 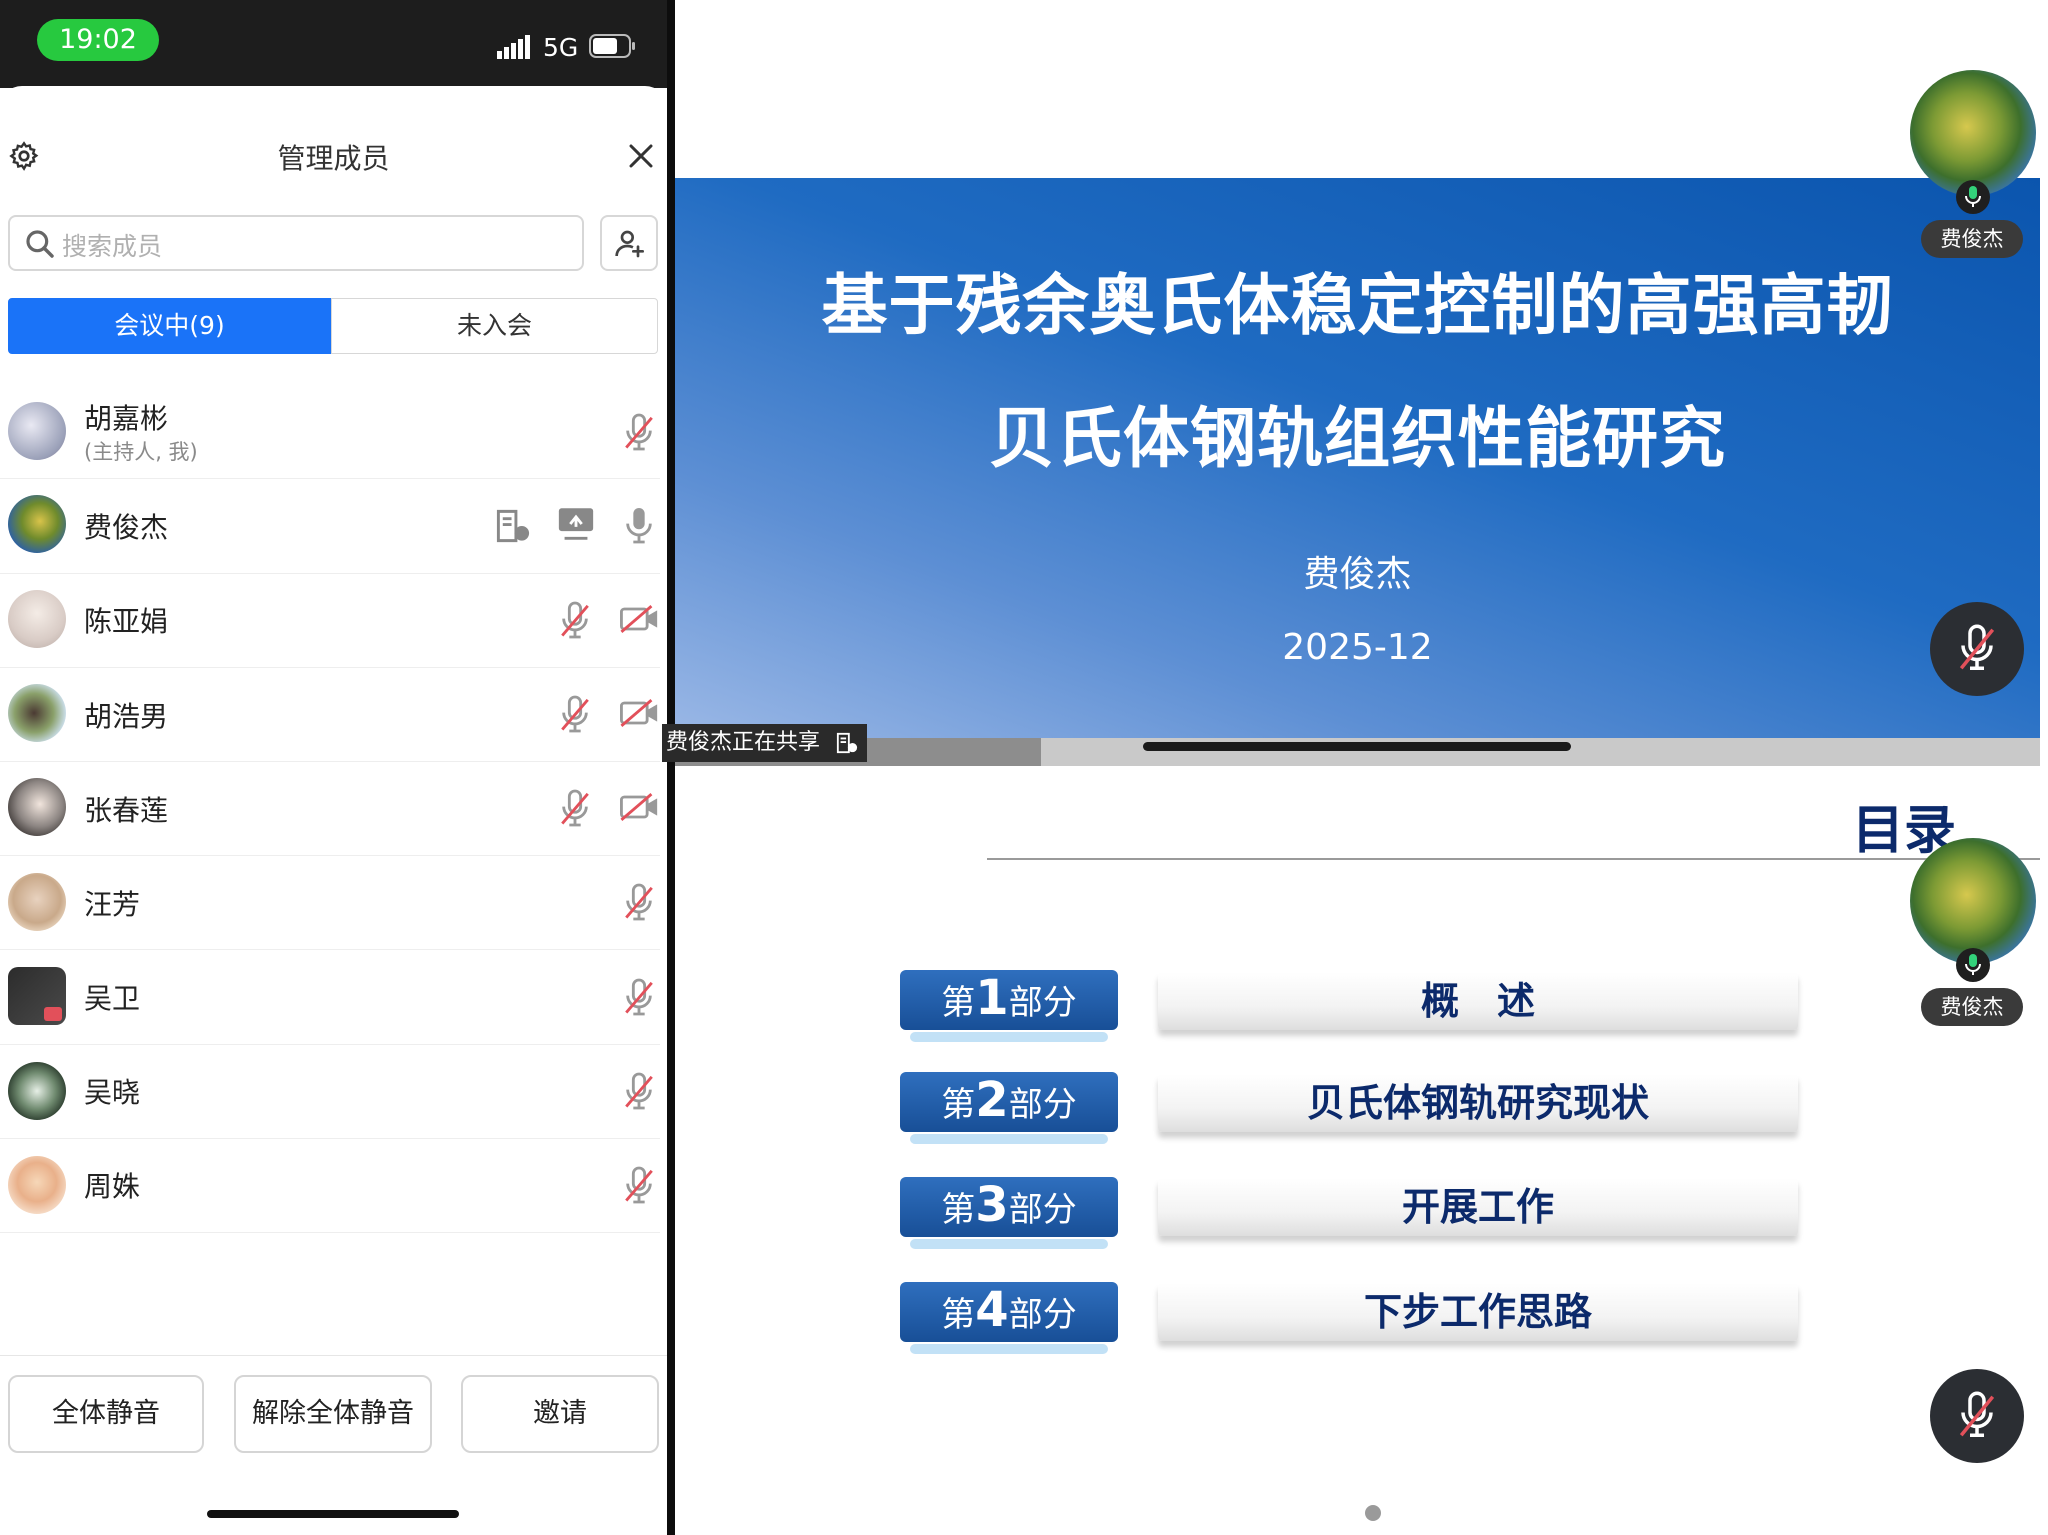 I want to click on member-name: 费俊杰, so click(x=126, y=527).